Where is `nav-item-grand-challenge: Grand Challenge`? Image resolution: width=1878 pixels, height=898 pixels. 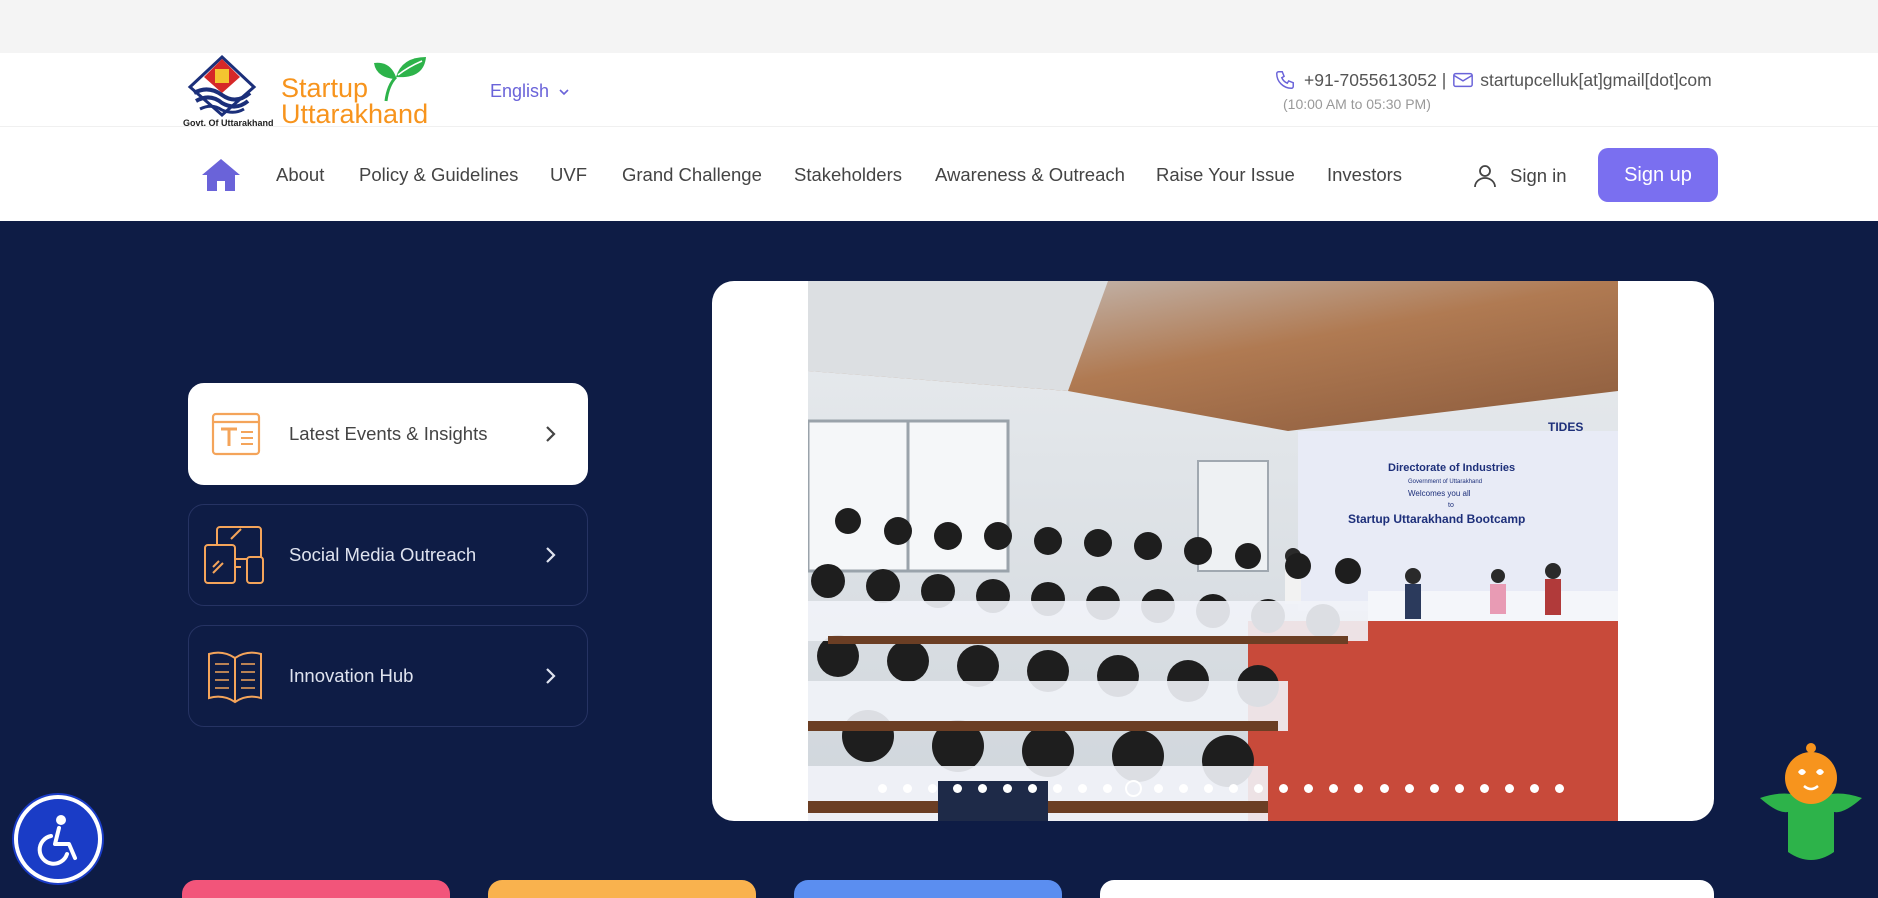
nav-item-grand-challenge: Grand Challenge is located at coordinates (692, 175).